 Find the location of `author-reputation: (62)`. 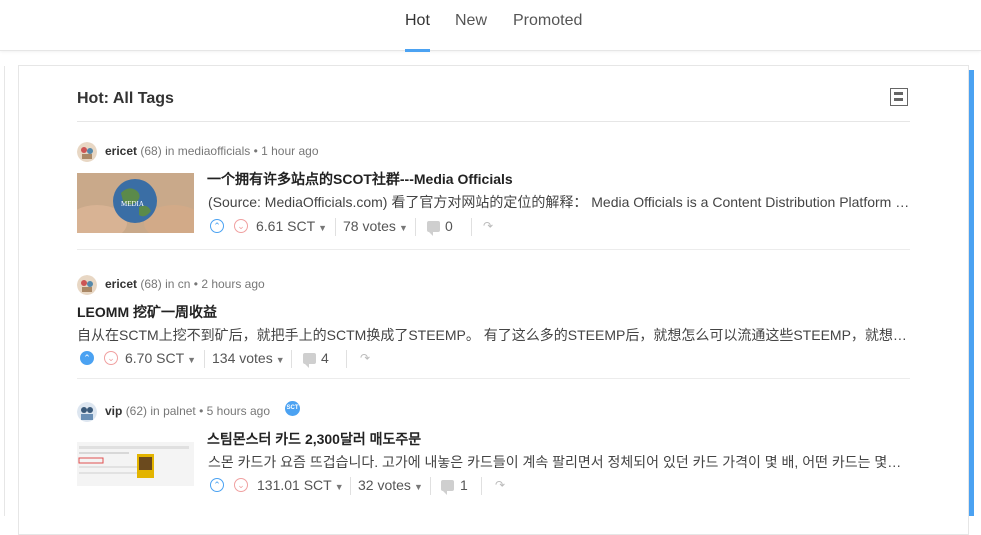

author-reputation: (62) is located at coordinates (136, 411).